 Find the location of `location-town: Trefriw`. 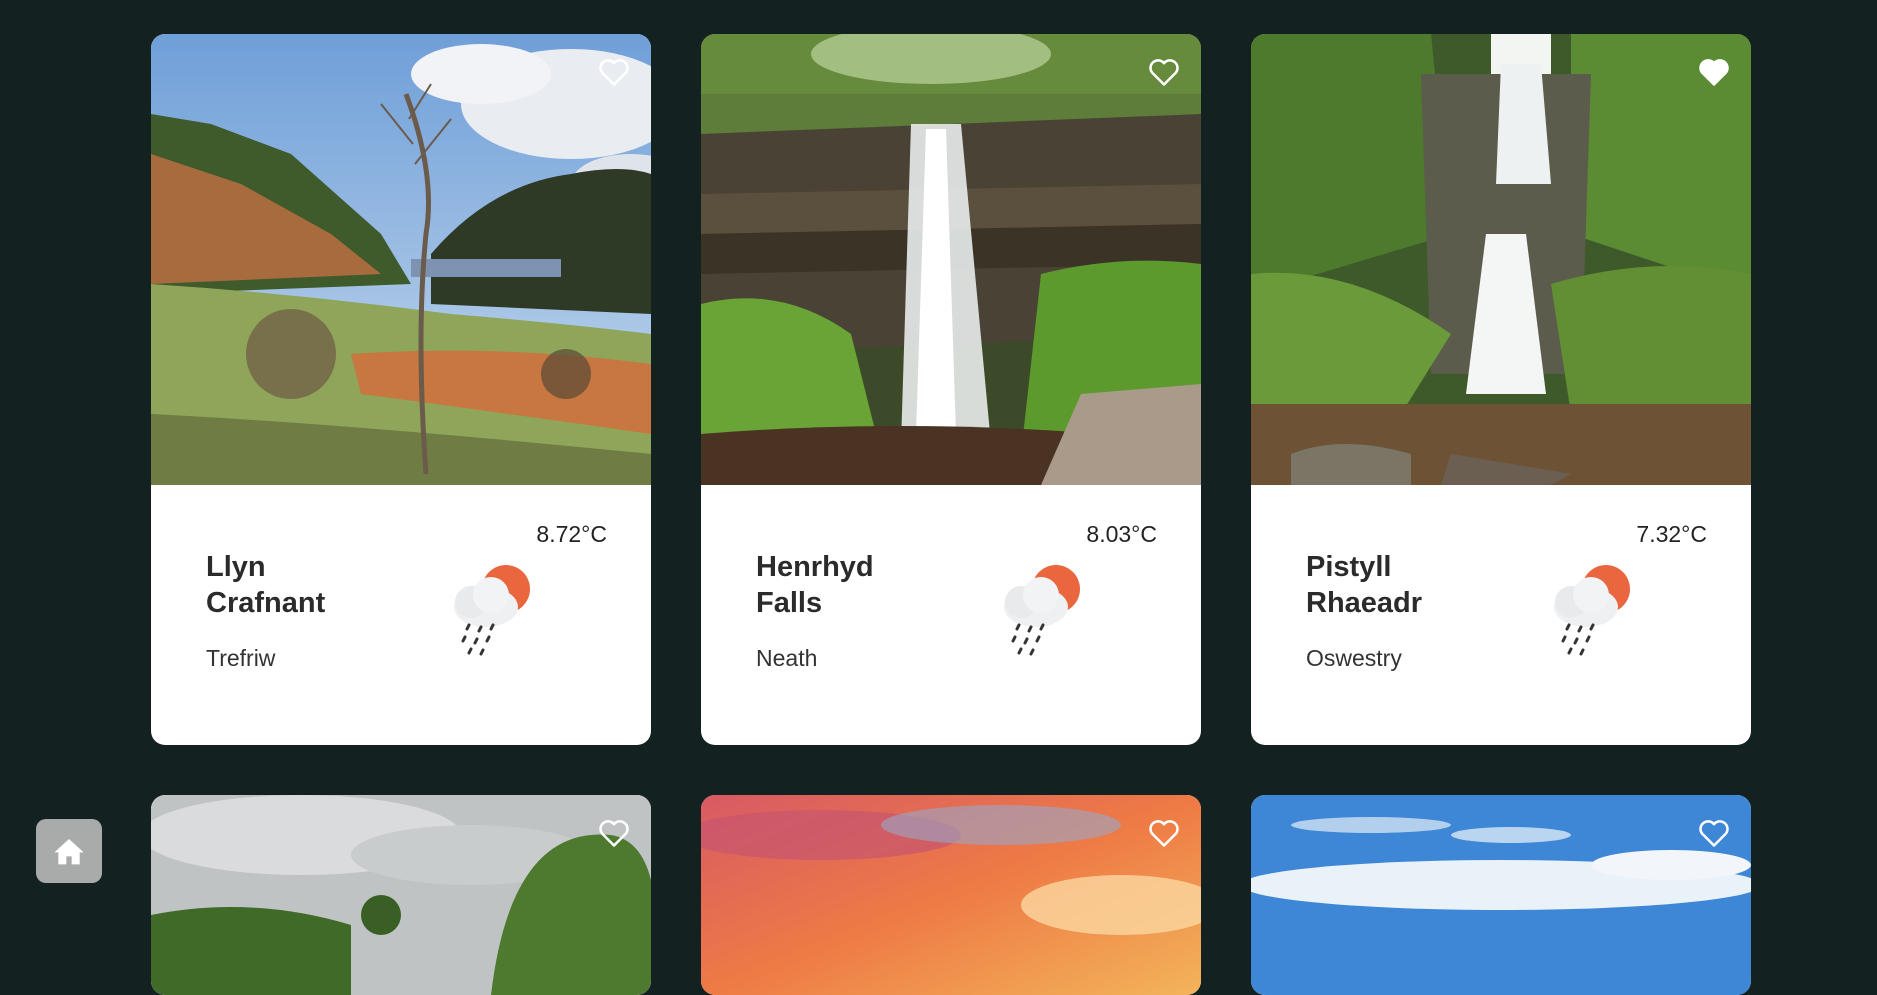

location-town: Trefriw is located at coordinates (241, 658).